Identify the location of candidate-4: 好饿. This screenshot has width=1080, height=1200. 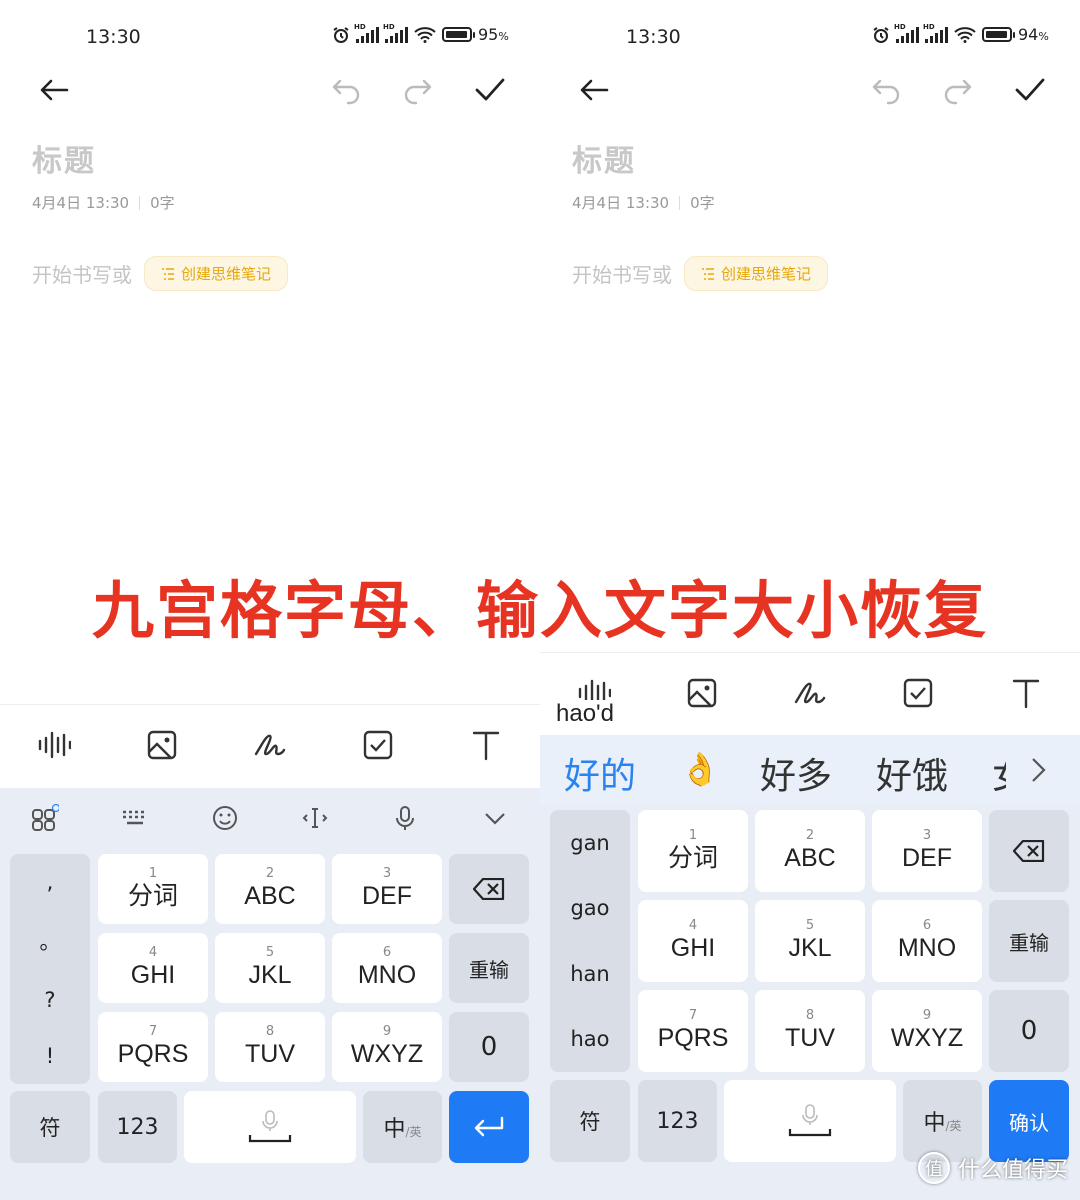
(912, 773).